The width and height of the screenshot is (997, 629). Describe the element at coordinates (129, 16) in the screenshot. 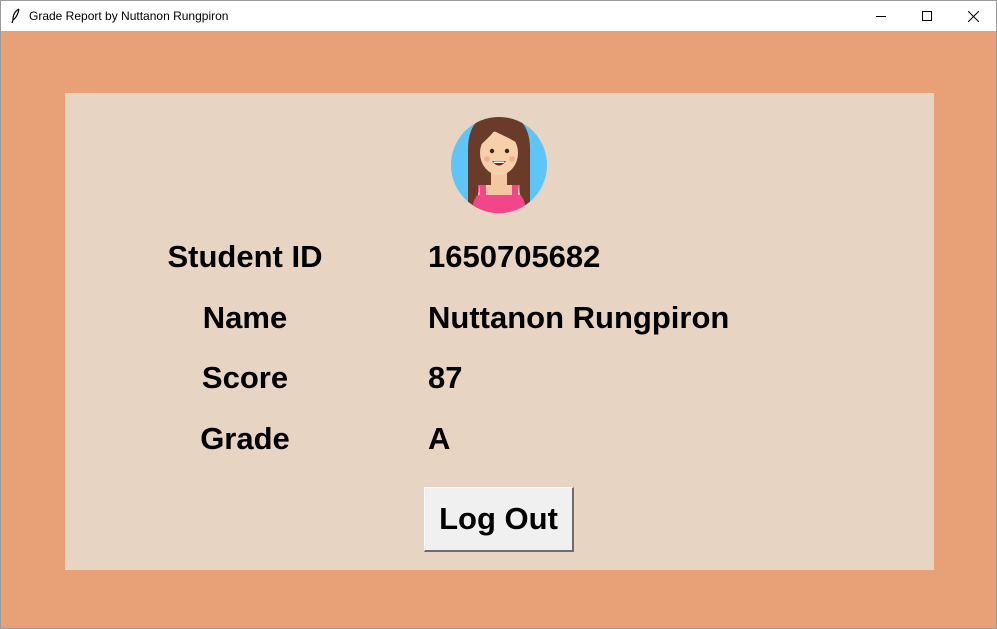

I see `window-title: Grade Report by Nuttanon Rungpiron` at that location.